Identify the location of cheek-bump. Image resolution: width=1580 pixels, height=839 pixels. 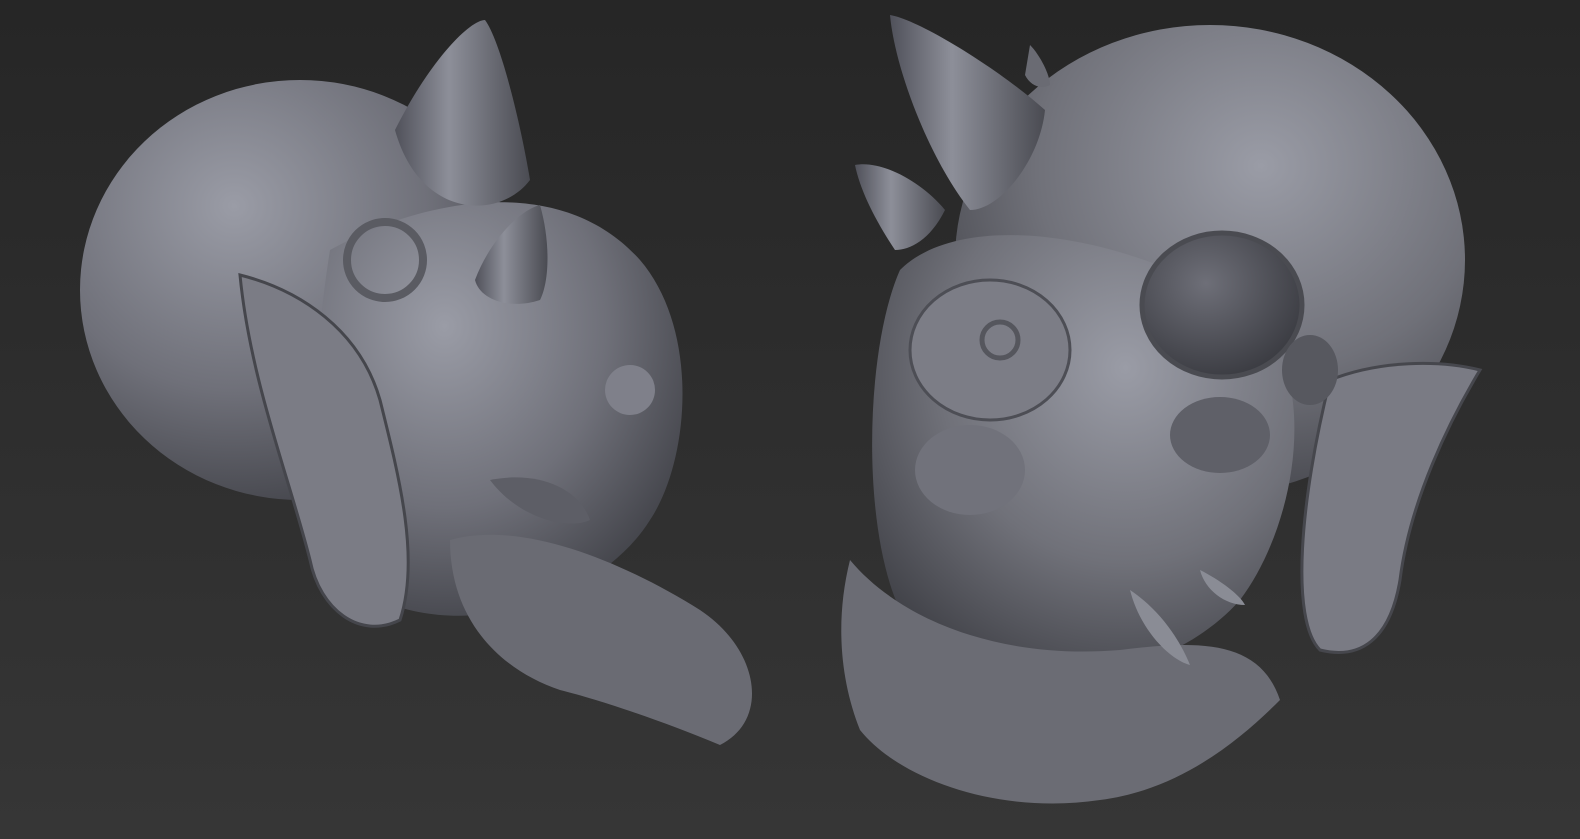
(1220, 435).